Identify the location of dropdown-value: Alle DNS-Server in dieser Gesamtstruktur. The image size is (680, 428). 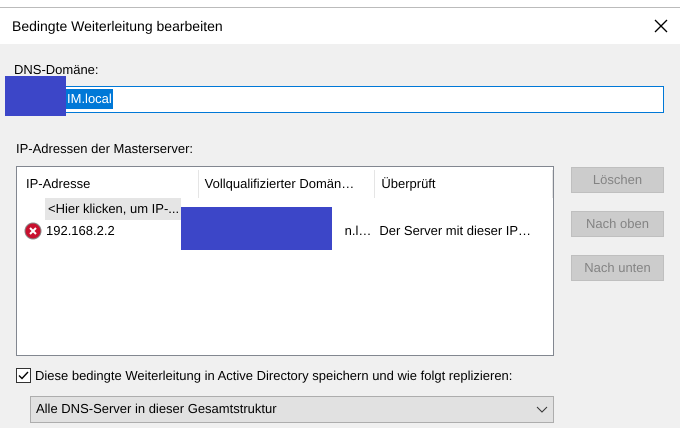
(157, 409).